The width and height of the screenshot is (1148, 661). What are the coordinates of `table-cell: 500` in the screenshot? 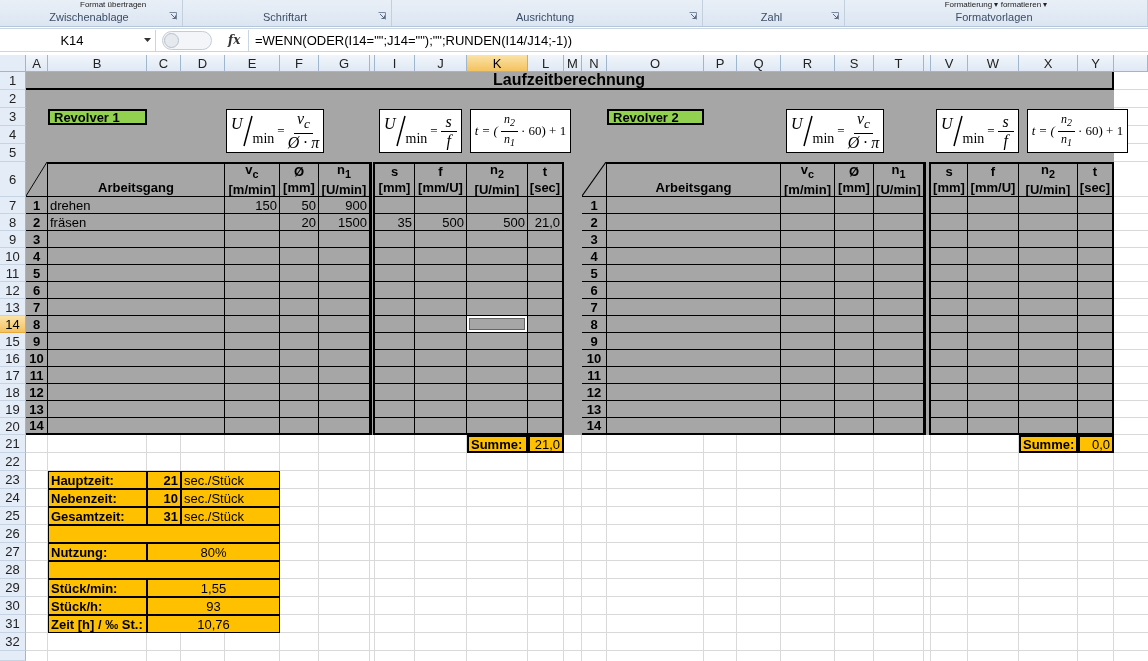 It's located at (497, 222).